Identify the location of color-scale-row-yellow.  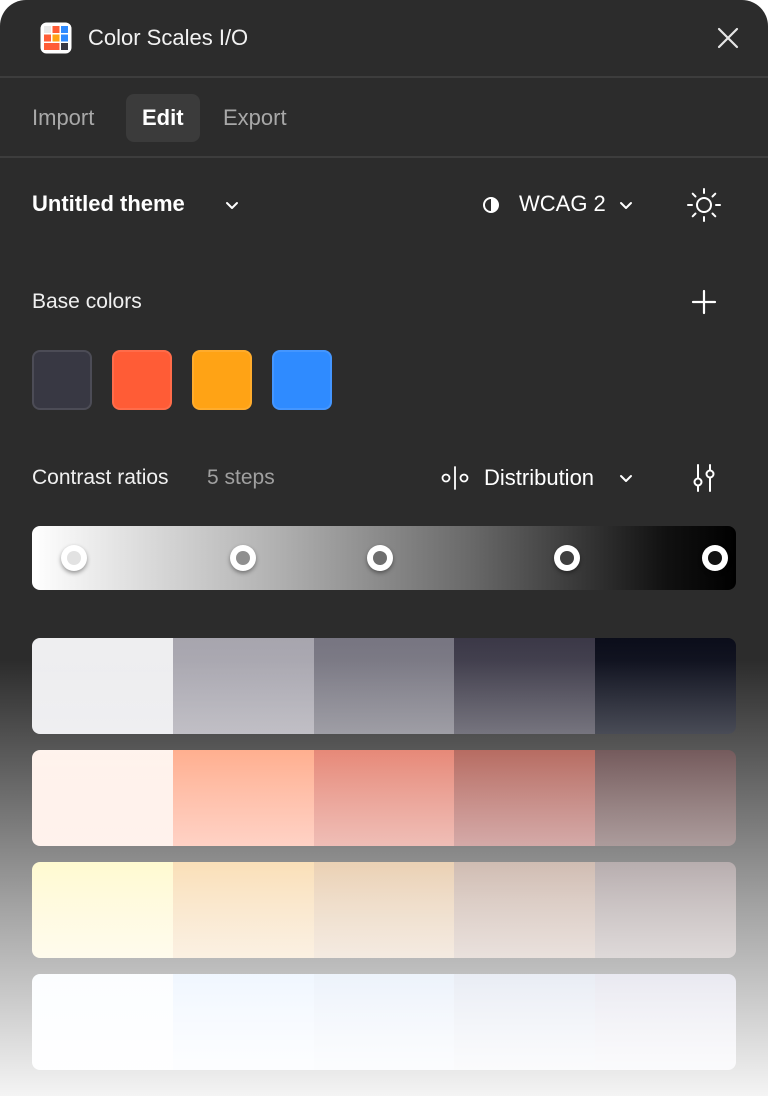
(384, 910).